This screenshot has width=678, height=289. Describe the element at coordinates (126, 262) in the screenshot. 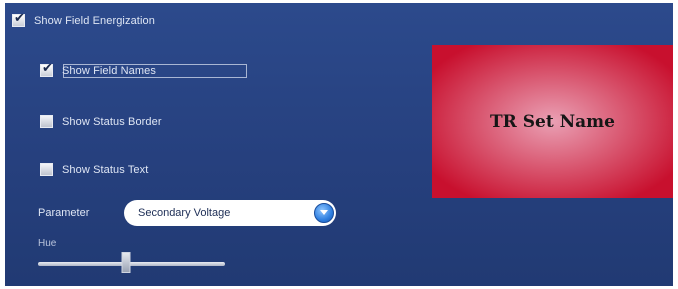

I see `hue-slider-thumb` at that location.